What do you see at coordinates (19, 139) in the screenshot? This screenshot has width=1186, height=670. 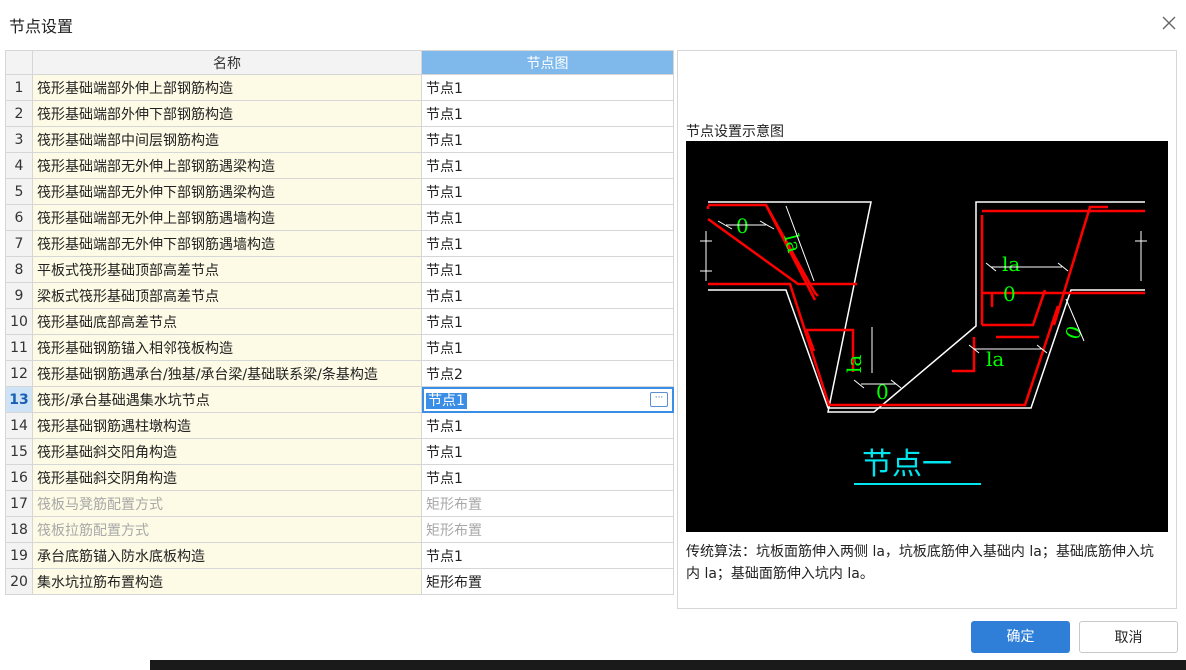 I see `row-index: 3` at bounding box center [19, 139].